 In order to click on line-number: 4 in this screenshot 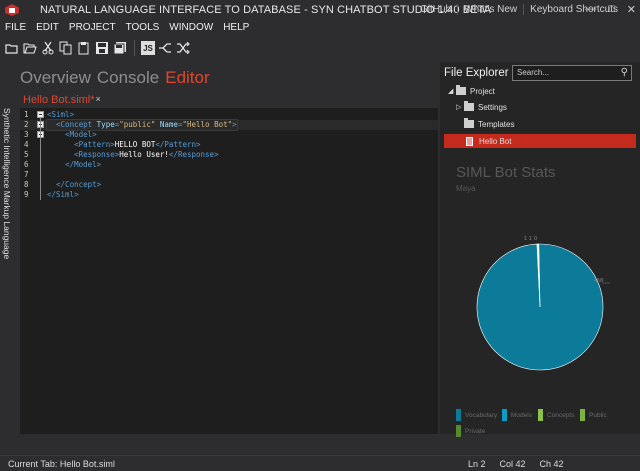, I will do `click(26, 144)`.